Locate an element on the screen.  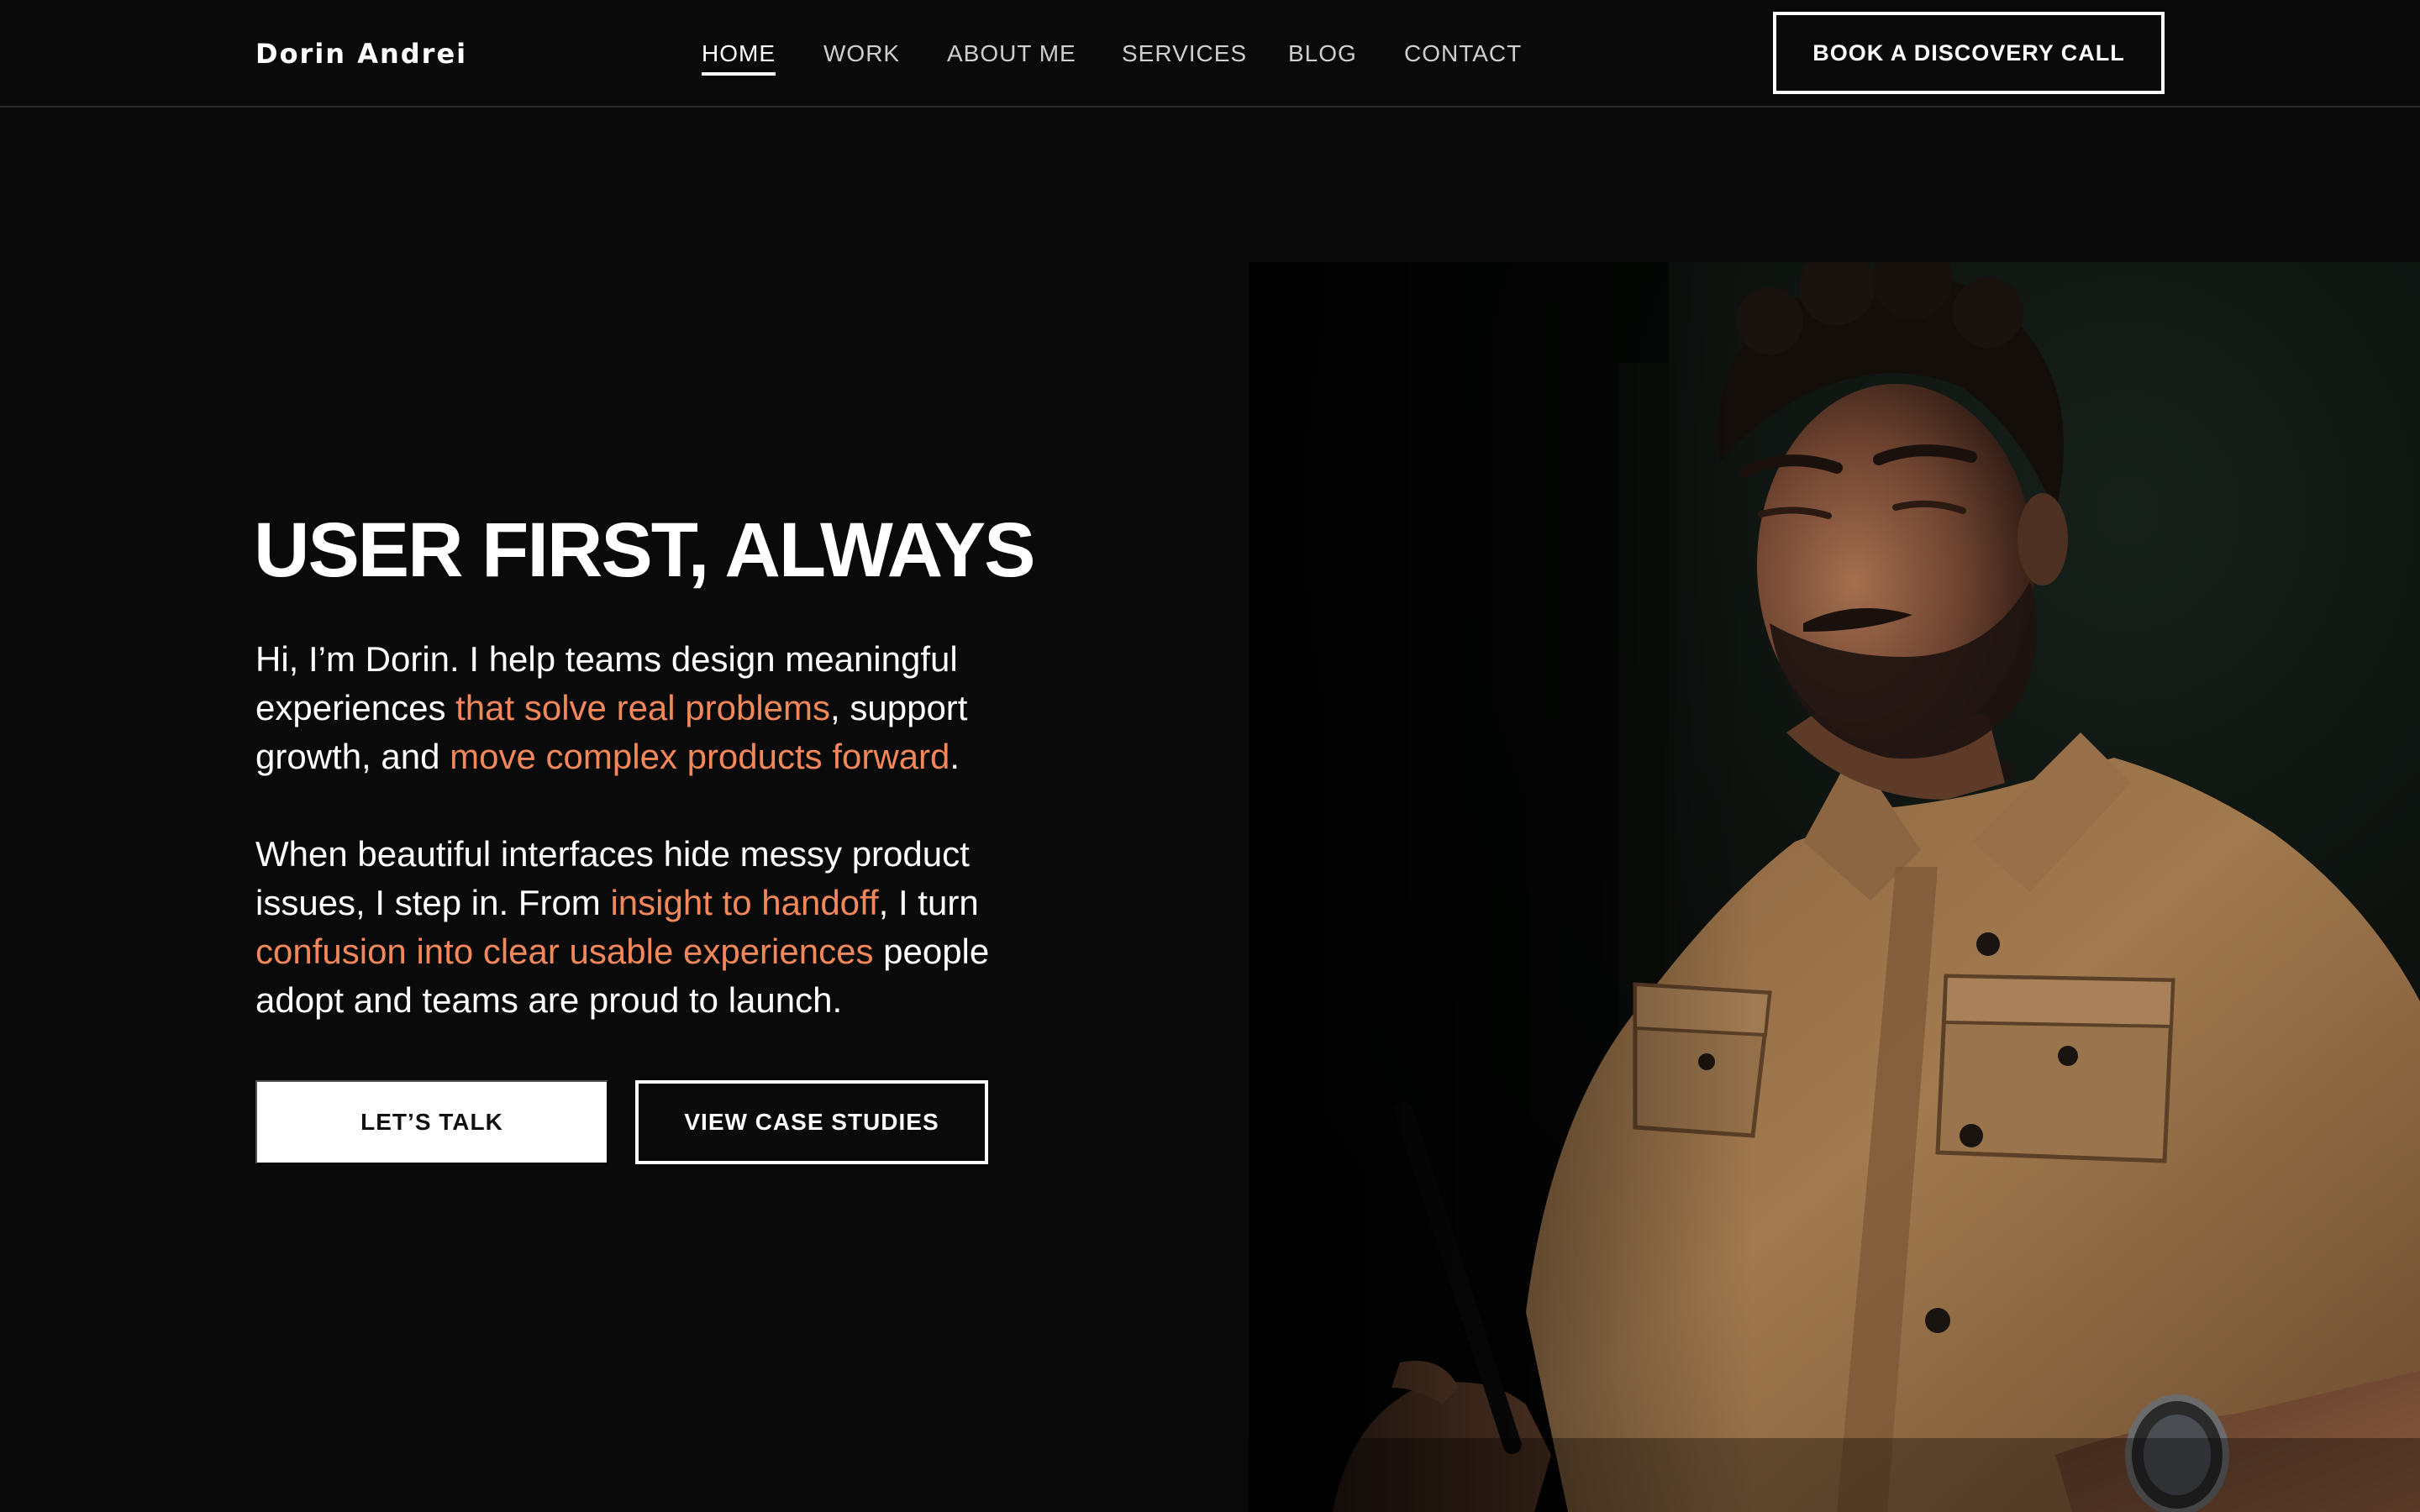
nav-home: HOME is located at coordinates (739, 57).